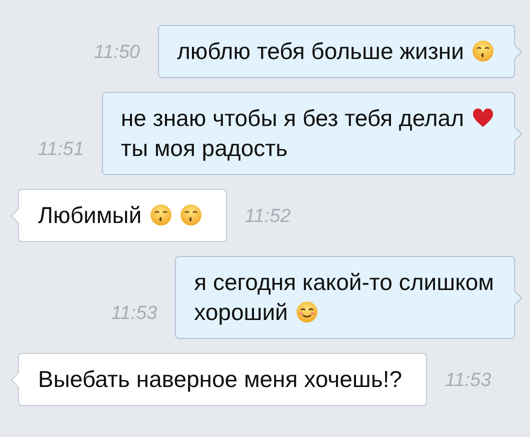 This screenshot has height=437, width=530. Describe the element at coordinates (61, 150) in the screenshot. I see `message-time: 11:51` at that location.